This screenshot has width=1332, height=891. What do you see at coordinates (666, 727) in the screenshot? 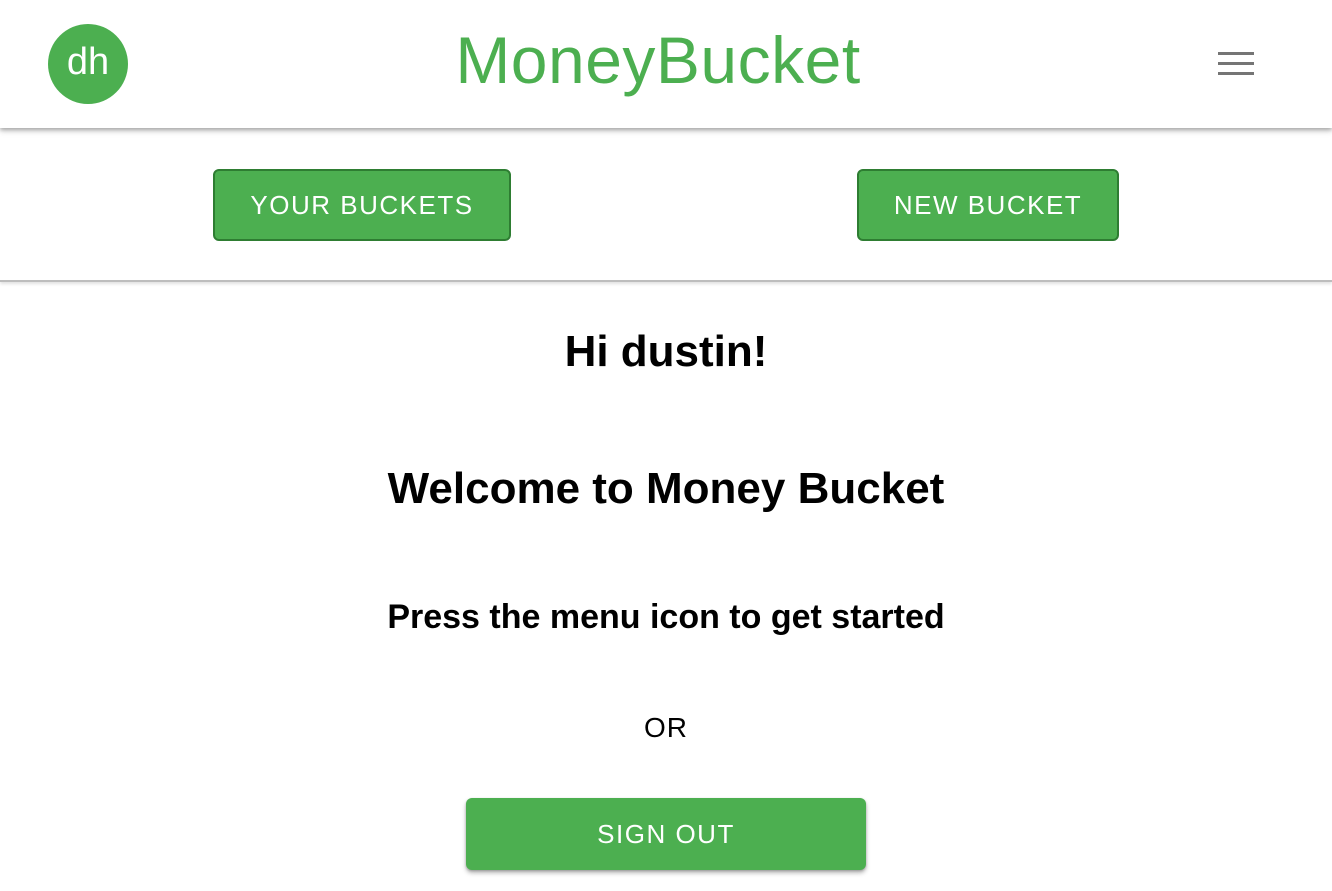
I see `or-separator: OR` at bounding box center [666, 727].